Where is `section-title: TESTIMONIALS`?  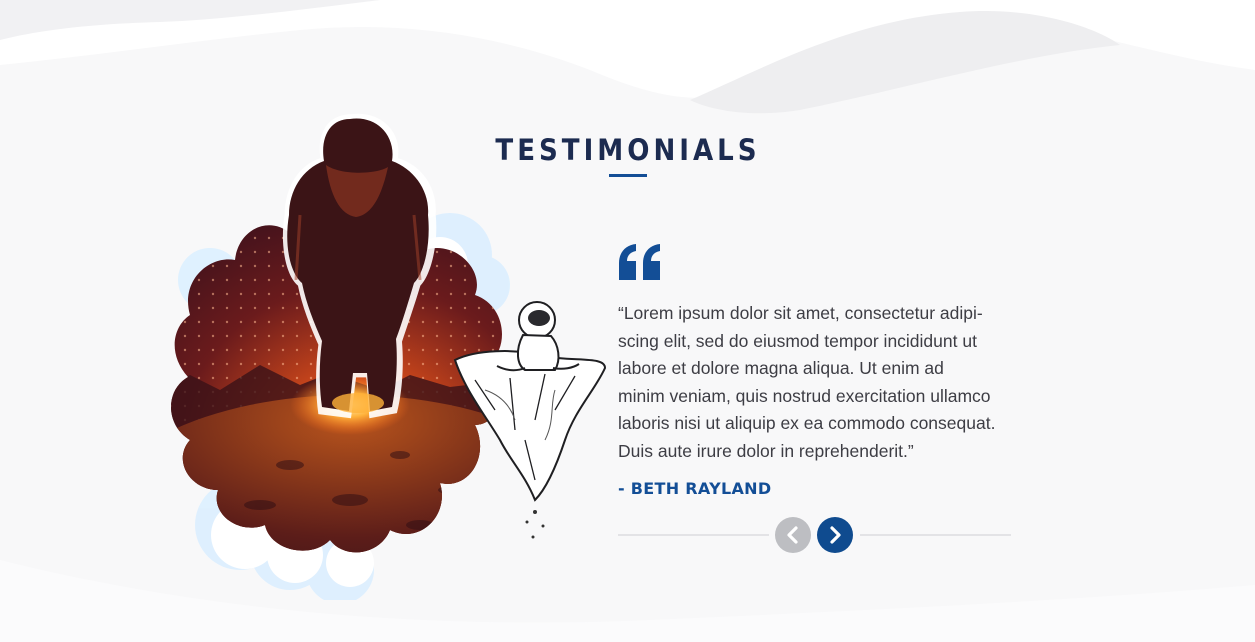 section-title: TESTIMONIALS is located at coordinates (627, 150).